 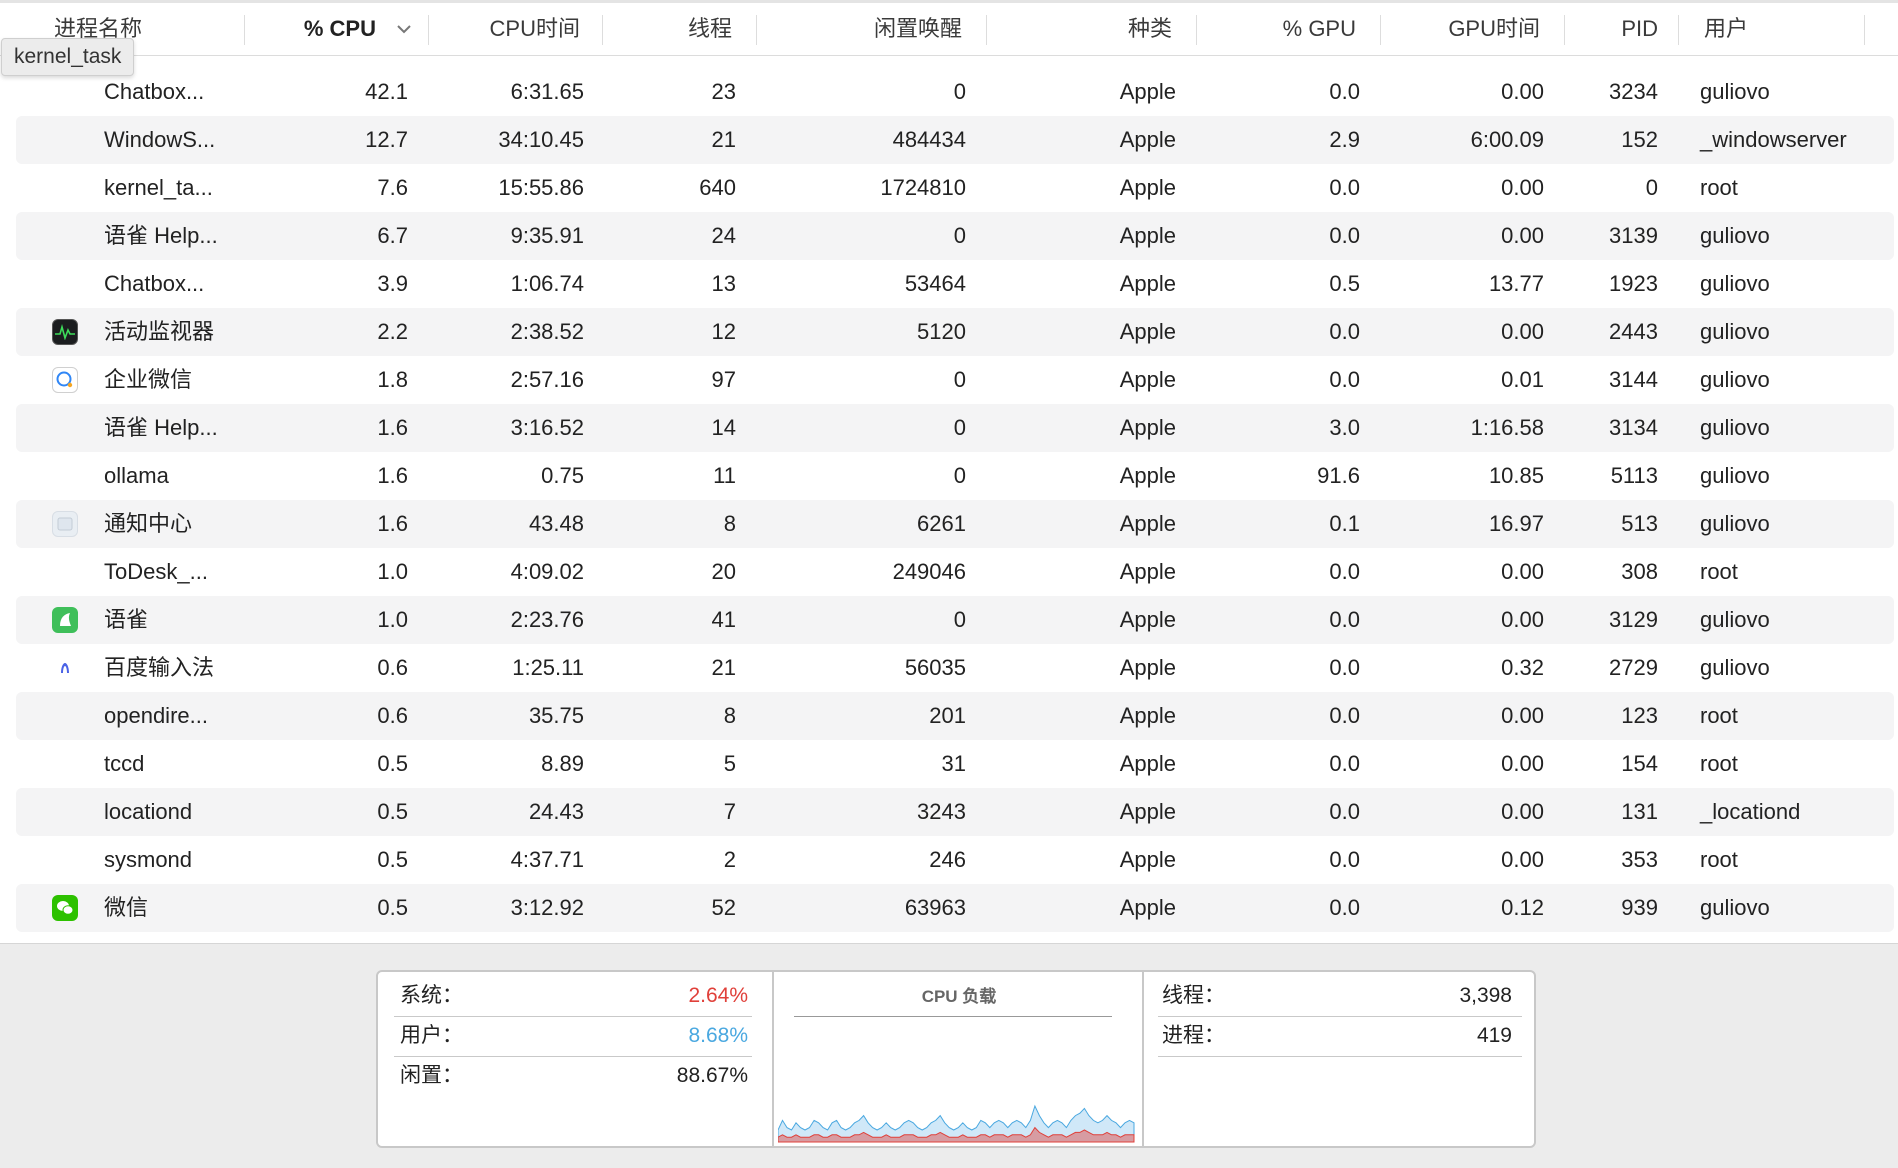 I want to click on user-value: 8.68%, so click(x=718, y=1035).